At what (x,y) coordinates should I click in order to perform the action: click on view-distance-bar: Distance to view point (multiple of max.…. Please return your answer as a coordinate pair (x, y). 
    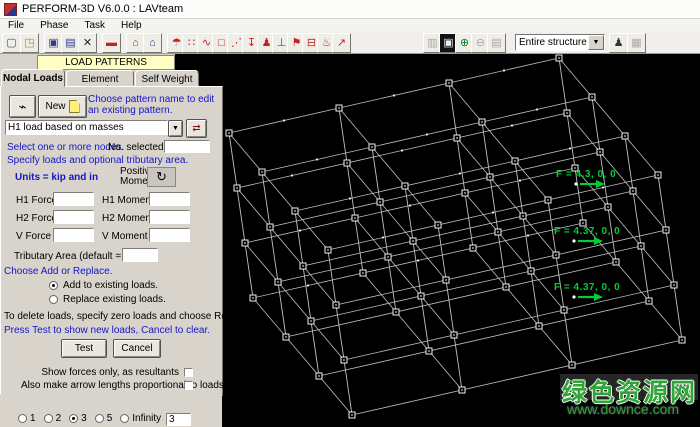
    Looking at the image, I should click on (111, 410).